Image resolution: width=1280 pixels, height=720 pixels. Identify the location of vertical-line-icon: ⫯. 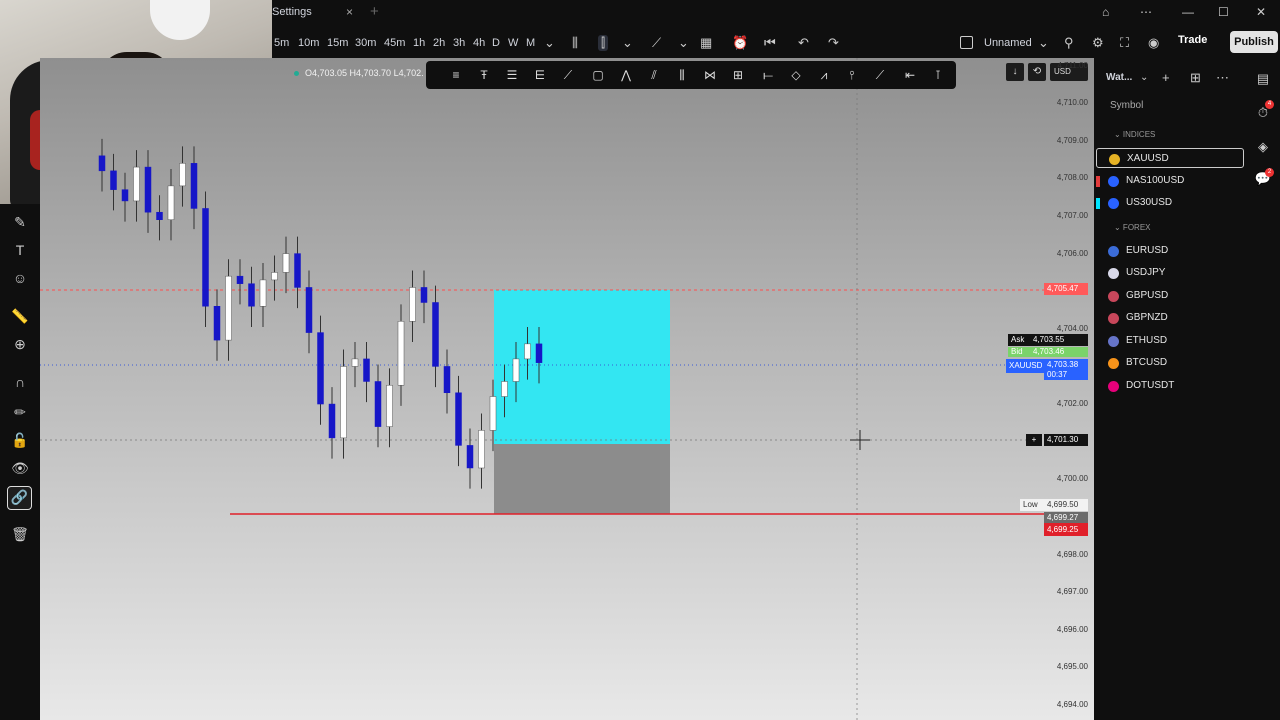
(852, 75).